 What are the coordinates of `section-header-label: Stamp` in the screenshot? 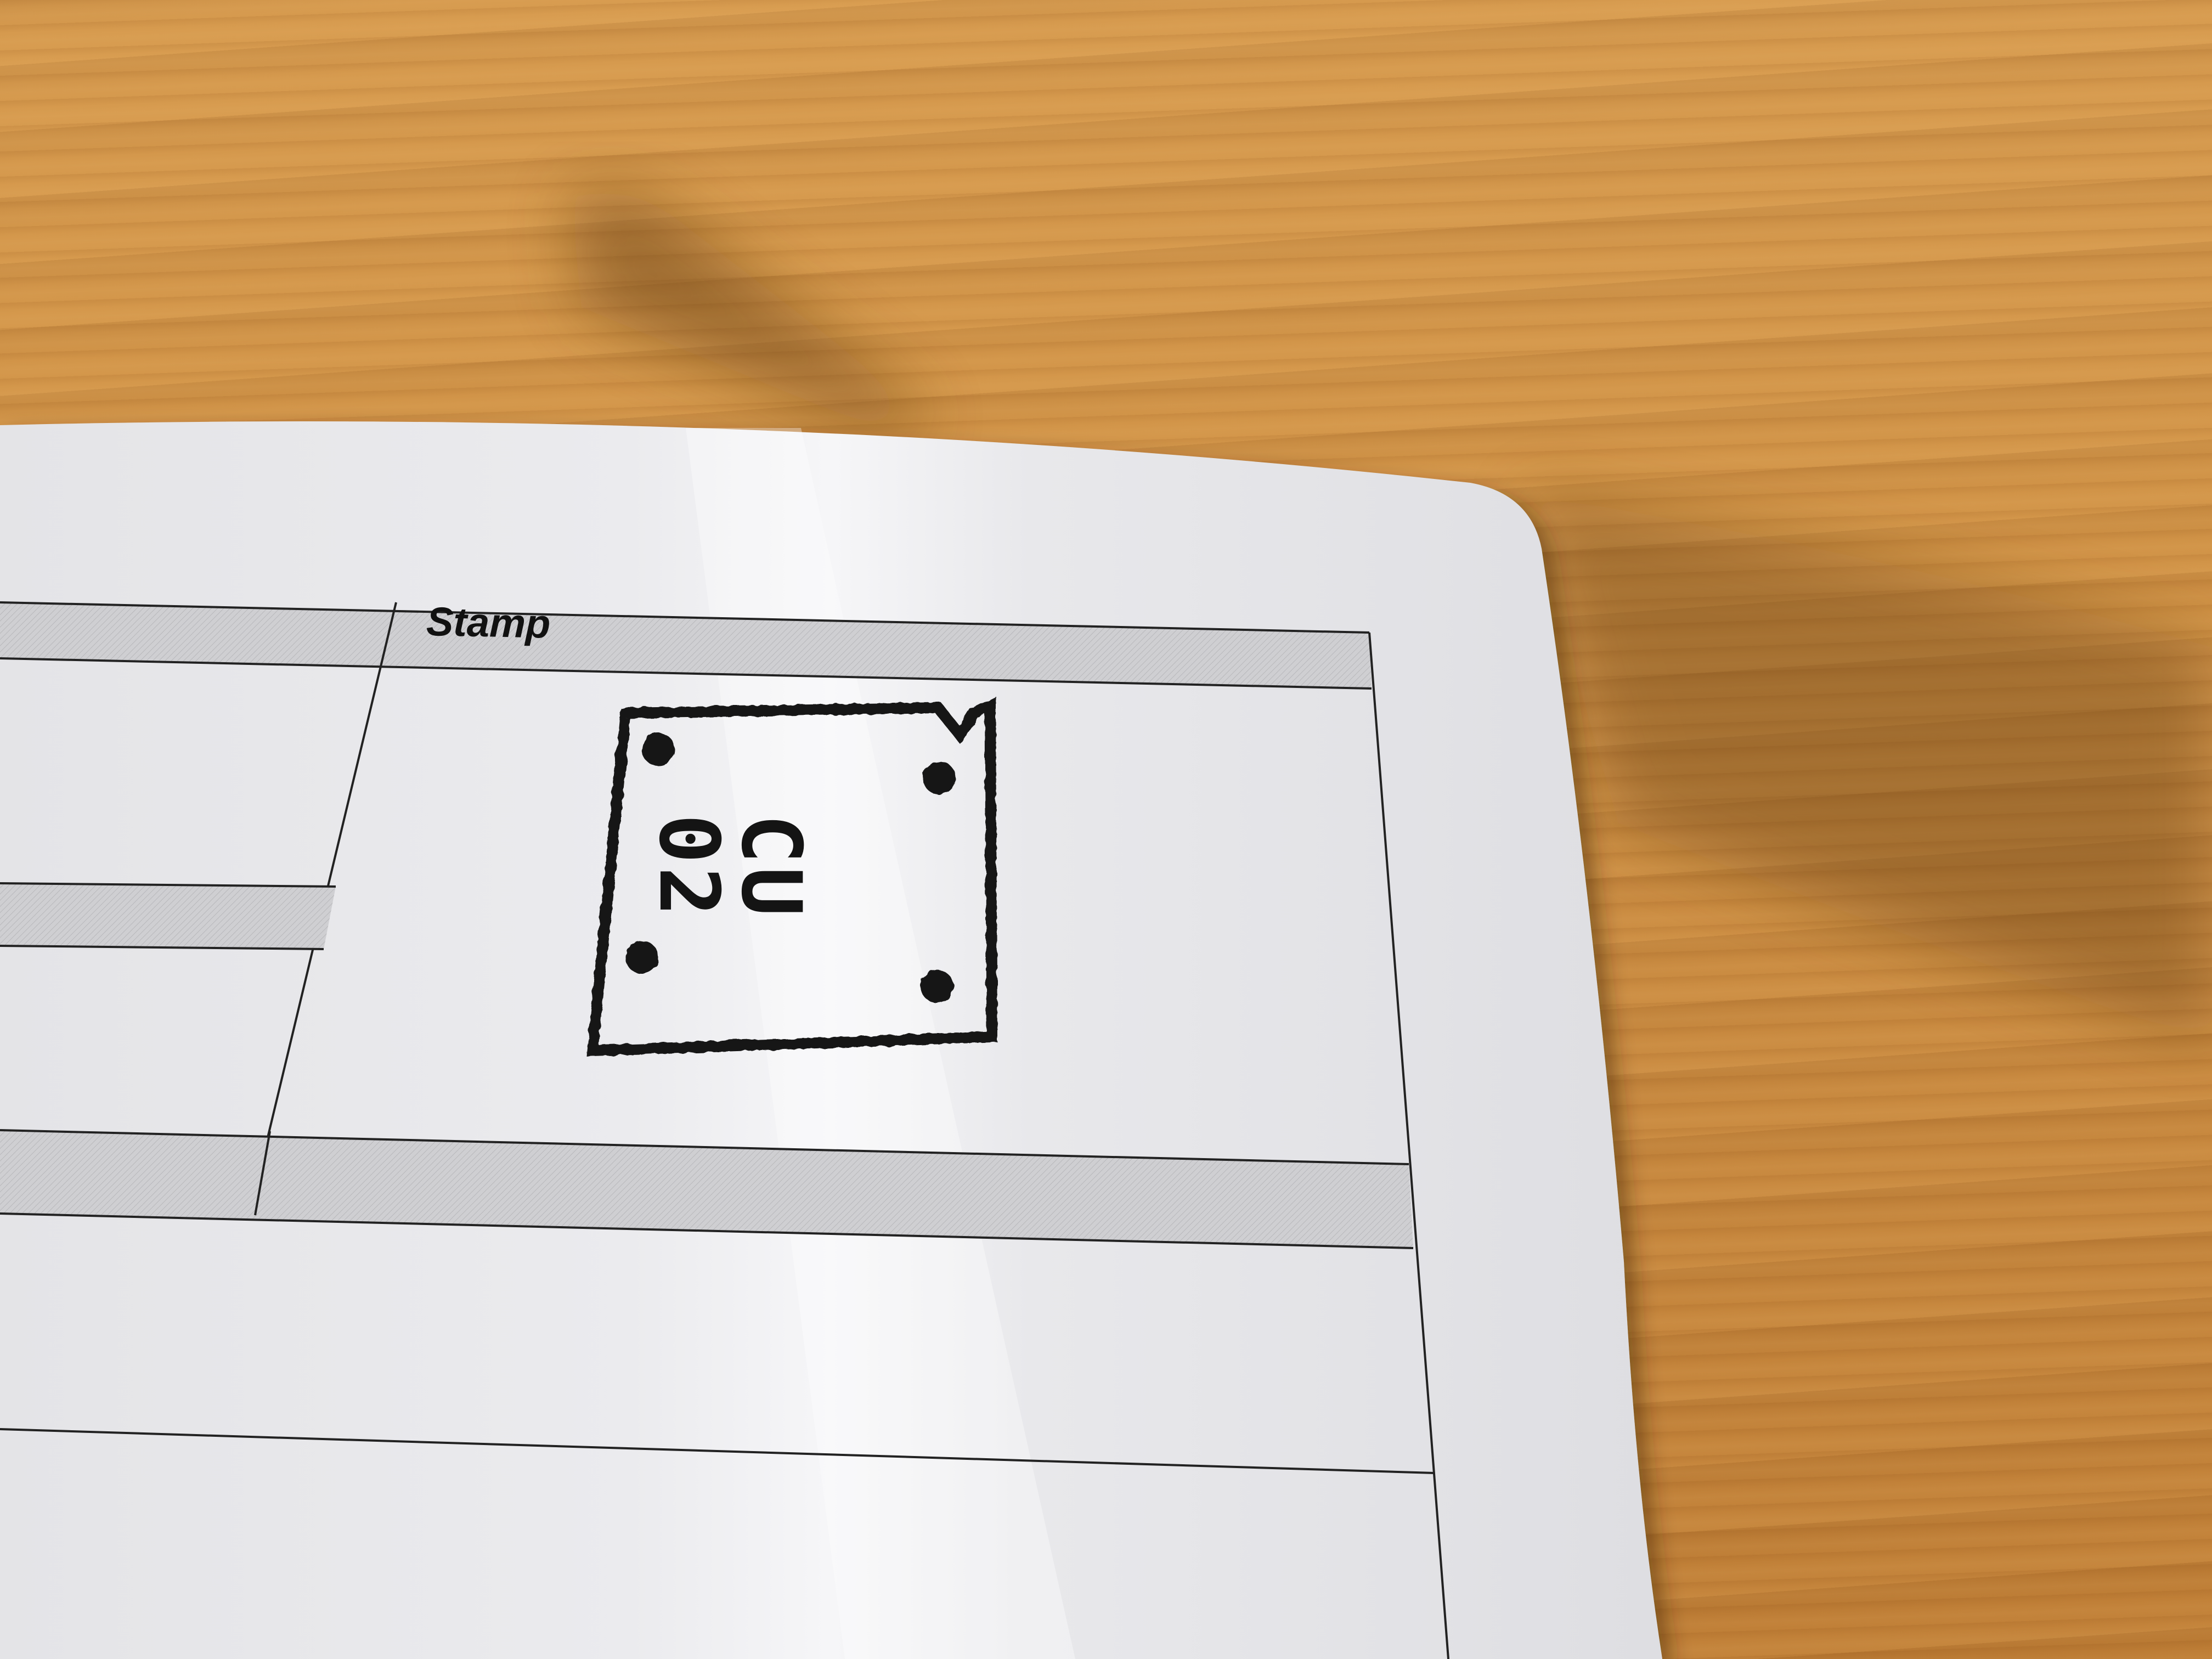 It's located at (489, 622).